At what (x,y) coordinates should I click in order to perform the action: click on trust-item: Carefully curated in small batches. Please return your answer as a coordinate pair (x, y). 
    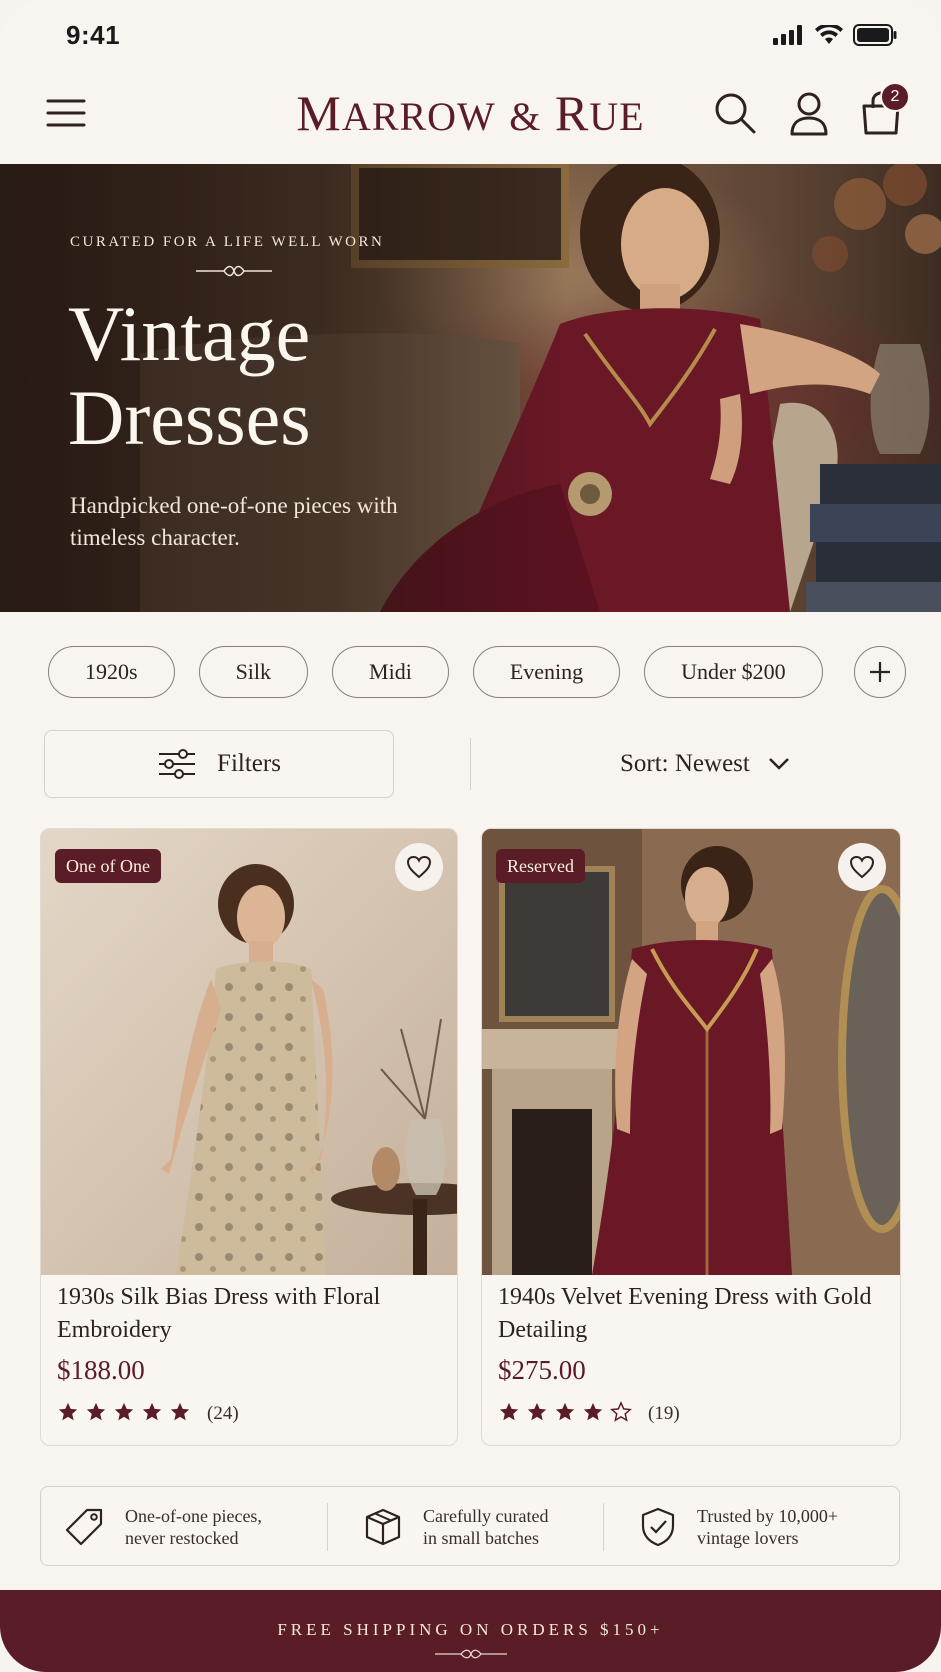
    Looking at the image, I should click on (455, 1527).